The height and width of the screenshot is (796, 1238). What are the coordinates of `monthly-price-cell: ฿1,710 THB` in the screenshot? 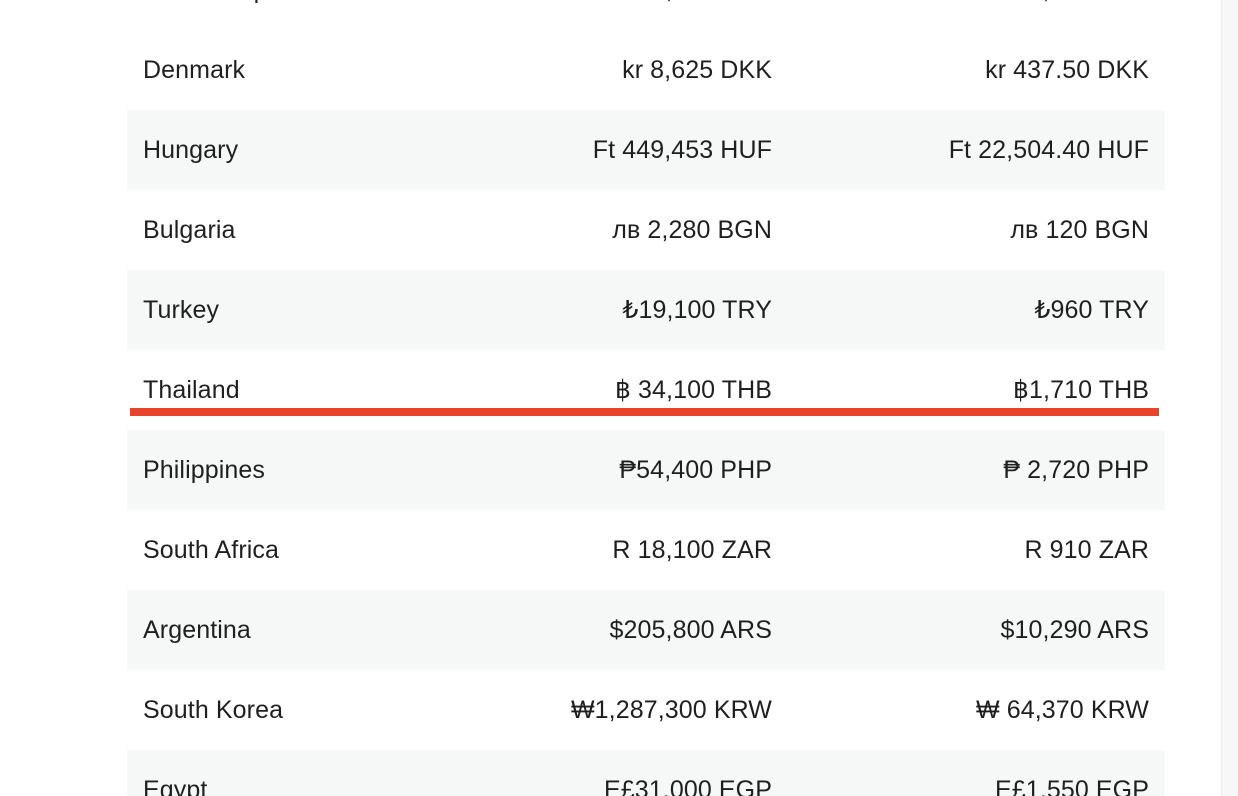 It's located at (976, 390).